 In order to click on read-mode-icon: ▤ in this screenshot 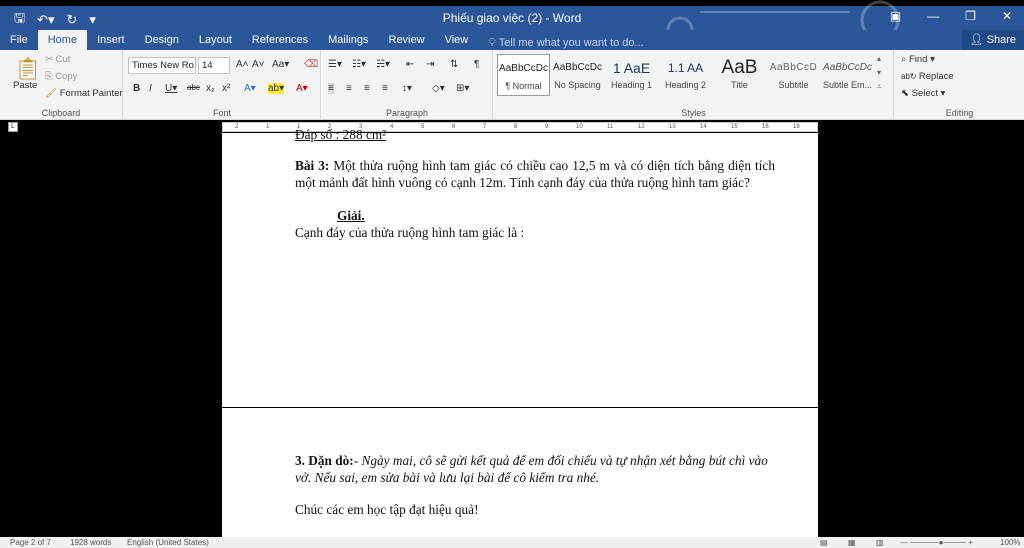, I will do `click(824, 542)`.